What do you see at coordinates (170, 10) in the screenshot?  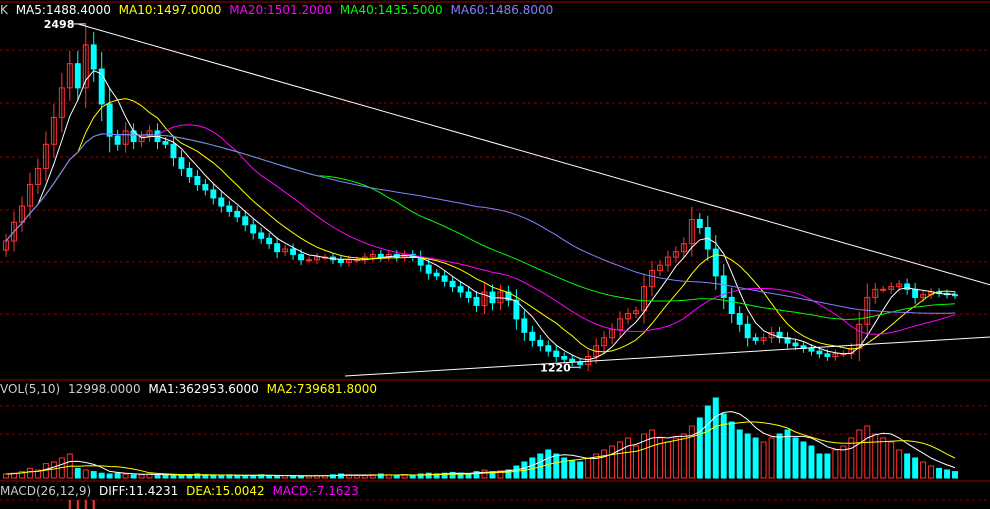 I see `legend-ma10: MA10:1497.0000` at bounding box center [170, 10].